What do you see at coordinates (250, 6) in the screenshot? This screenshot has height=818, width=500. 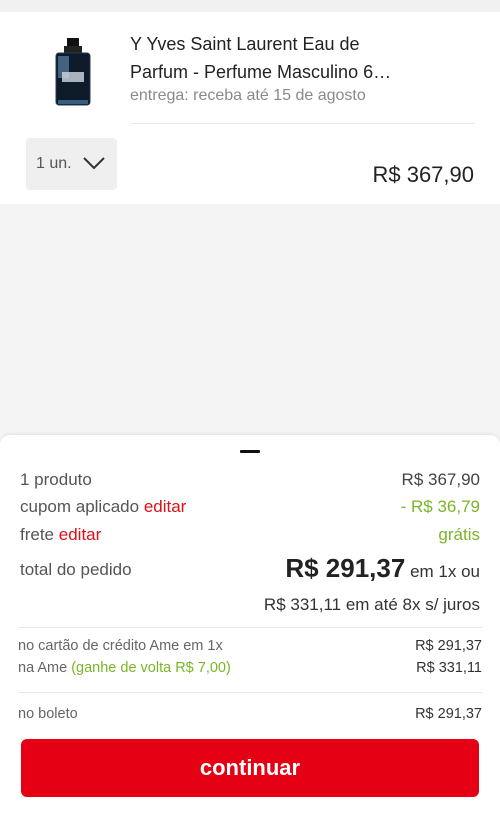 I see `top-strip` at bounding box center [250, 6].